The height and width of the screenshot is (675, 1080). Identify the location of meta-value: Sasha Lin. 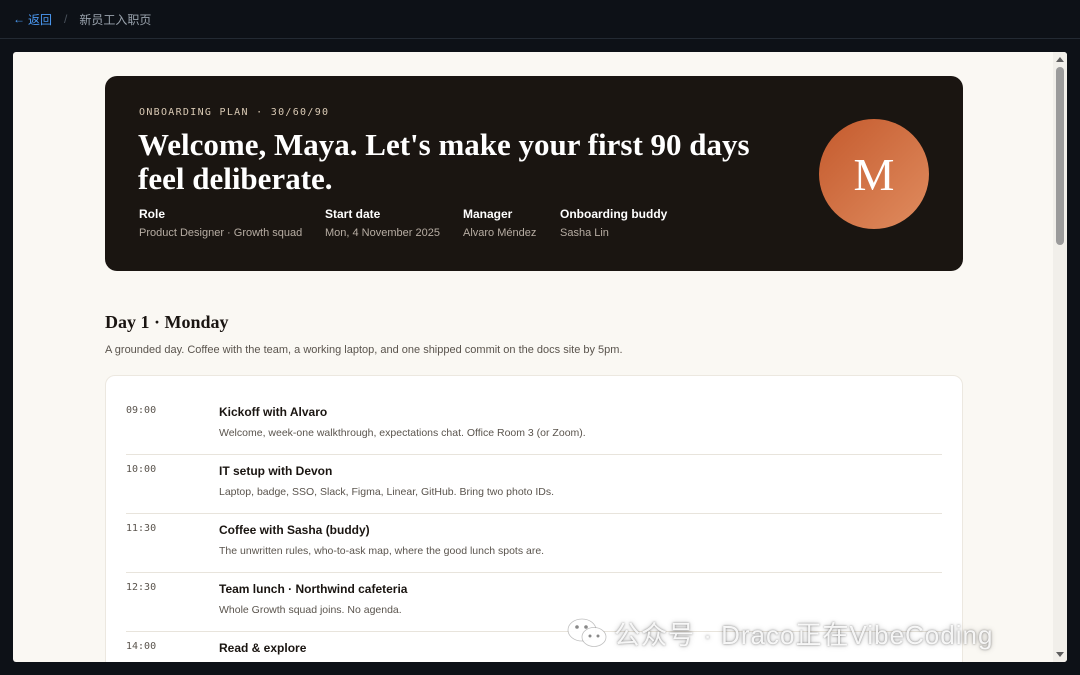
(584, 233).